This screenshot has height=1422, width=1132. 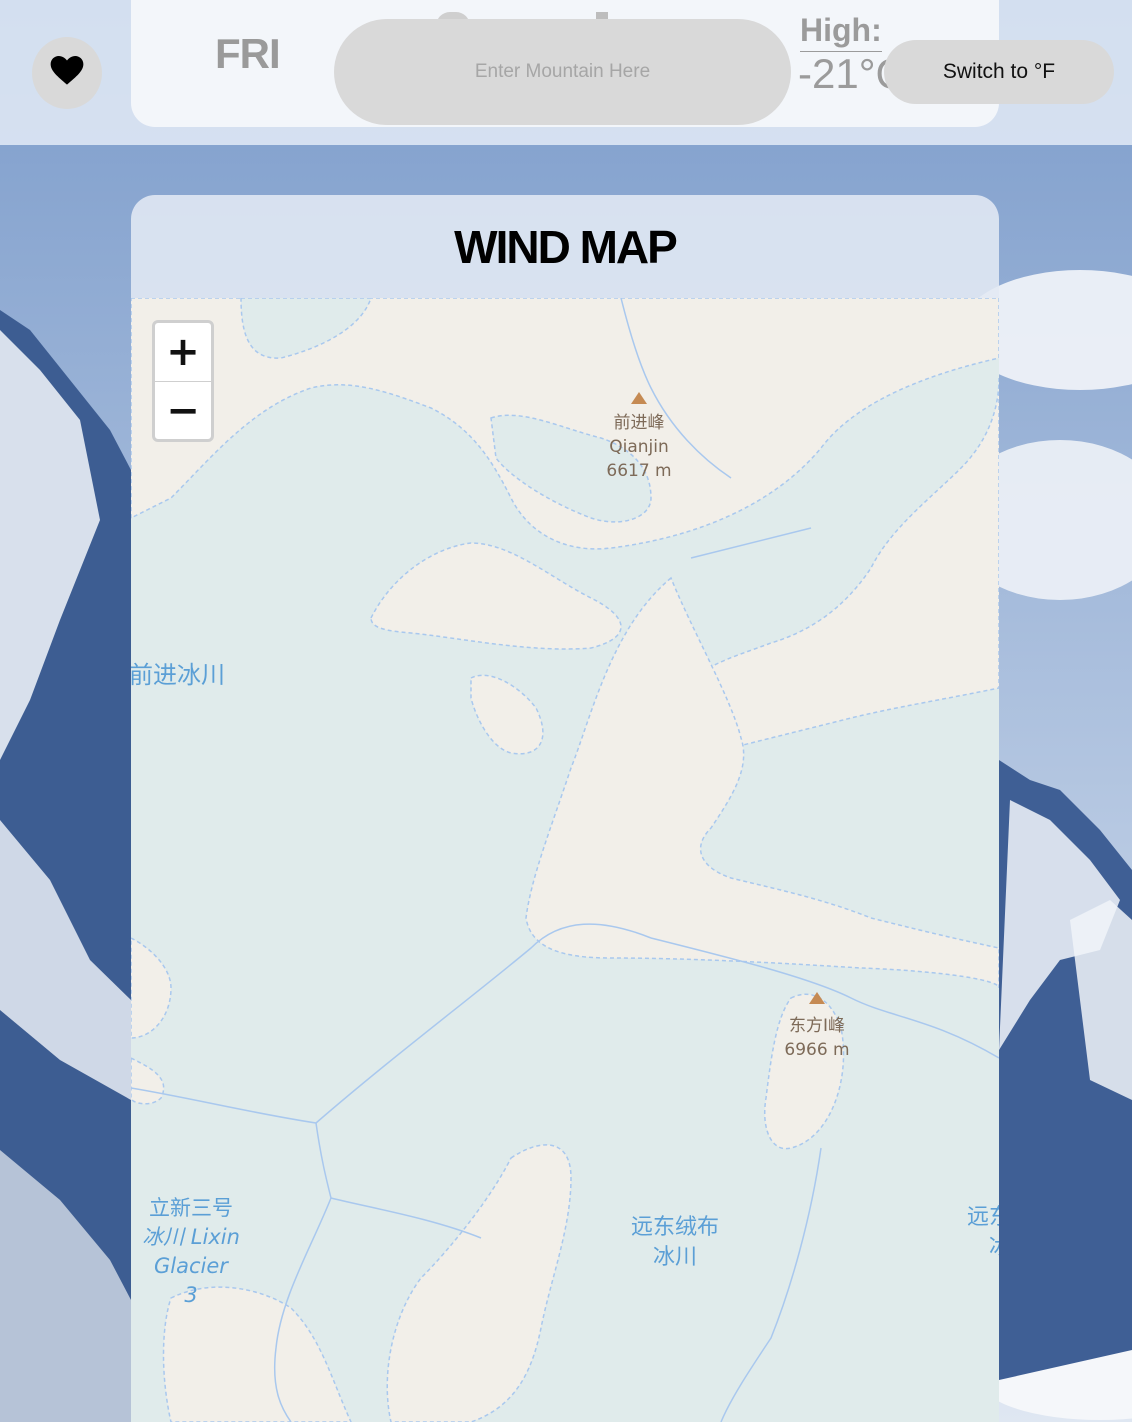 I want to click on peak-name-cn: 前进峰, so click(x=639, y=423).